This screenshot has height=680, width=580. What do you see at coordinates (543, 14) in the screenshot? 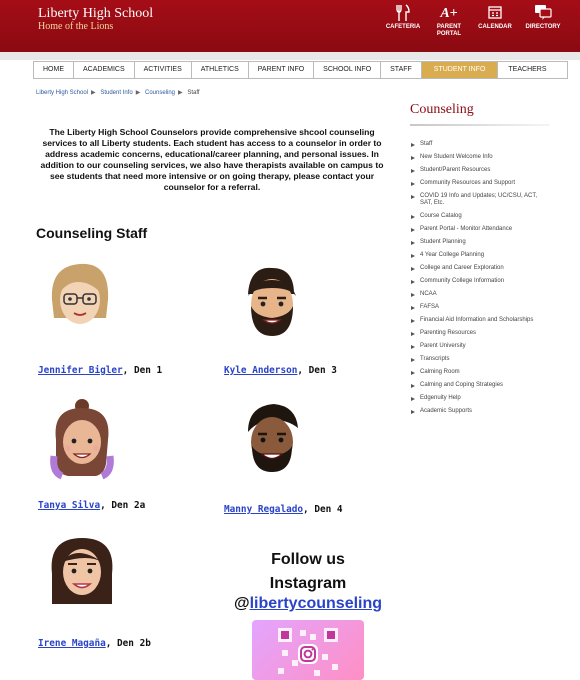
I see `chat-icon` at bounding box center [543, 14].